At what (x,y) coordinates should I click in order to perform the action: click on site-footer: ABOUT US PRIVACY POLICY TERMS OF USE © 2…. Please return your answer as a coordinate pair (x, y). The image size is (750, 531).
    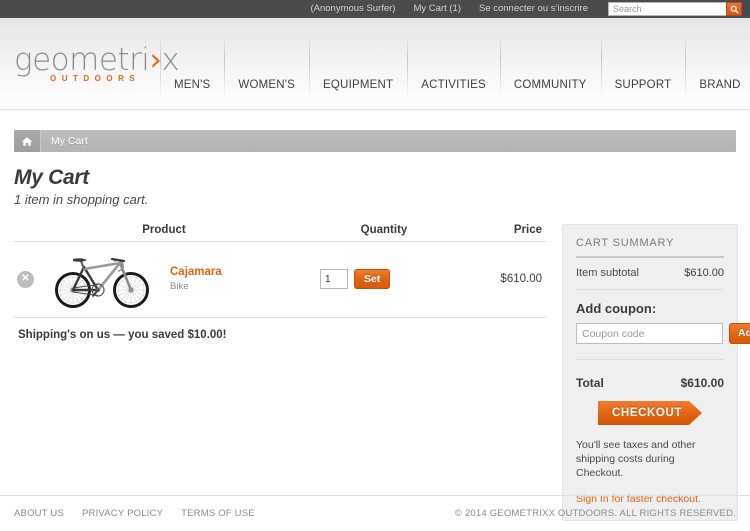
    Looking at the image, I should click on (375, 513).